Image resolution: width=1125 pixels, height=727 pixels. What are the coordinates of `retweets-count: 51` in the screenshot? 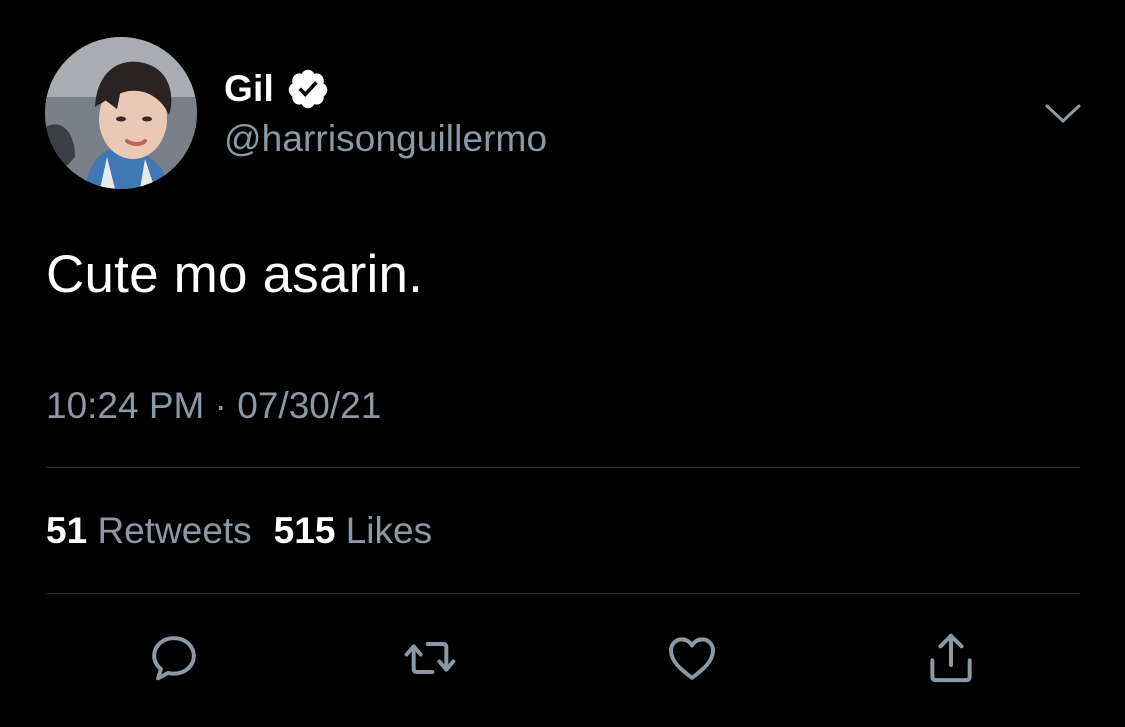 It's located at (67, 530).